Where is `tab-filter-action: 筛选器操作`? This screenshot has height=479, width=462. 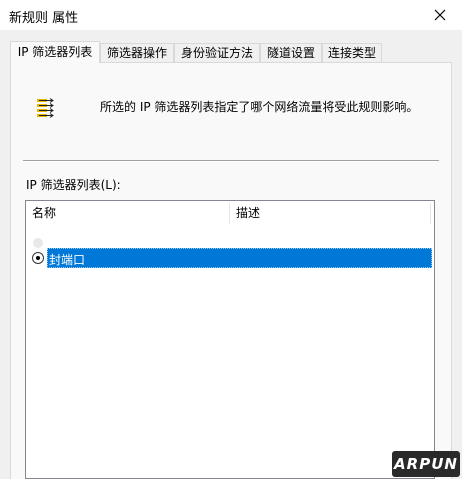
tab-filter-action: 筛选器操作 is located at coordinates (137, 52).